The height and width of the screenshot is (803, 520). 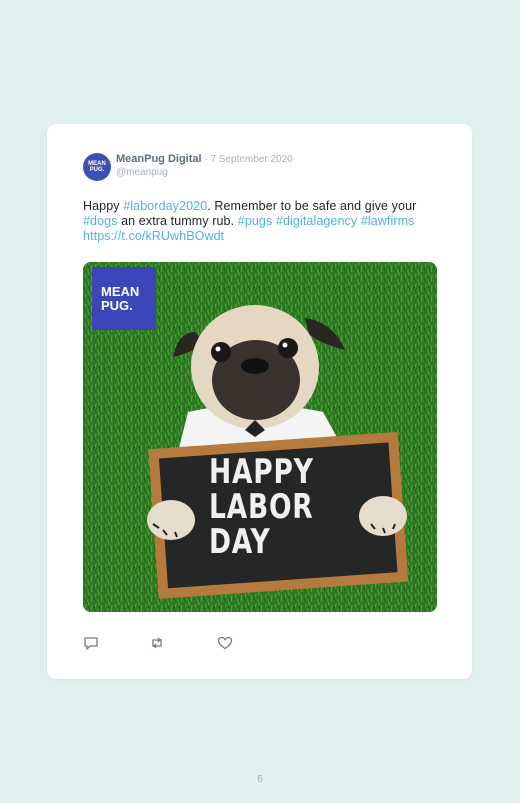 I want to click on author-line: MeanPug Digital · 7 September 2020, so click(x=204, y=159).